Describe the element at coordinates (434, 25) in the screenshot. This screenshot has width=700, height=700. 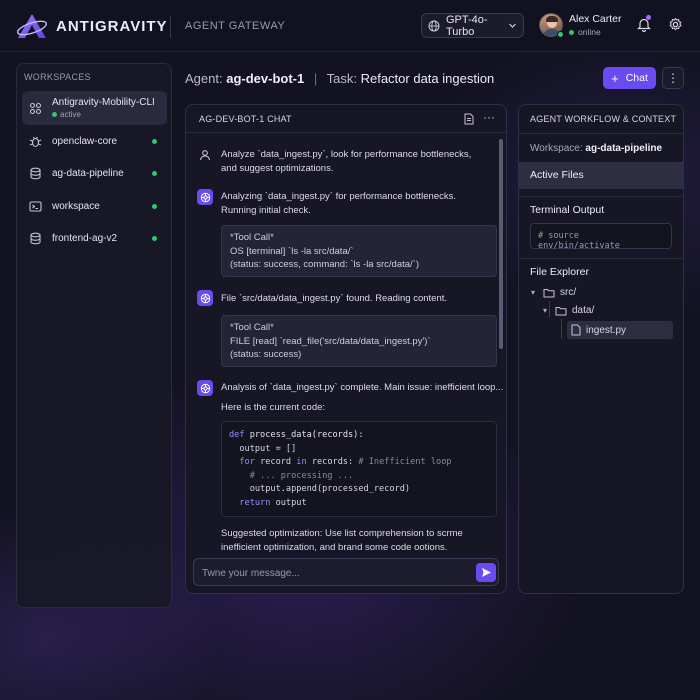
I see `globe-icon` at that location.